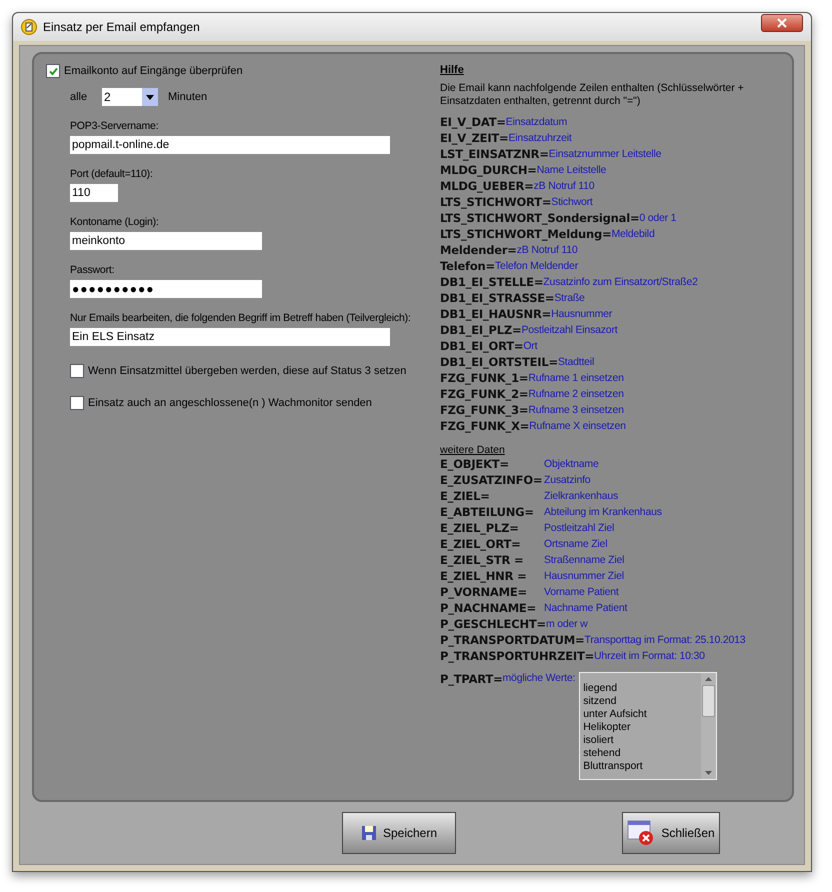  Describe the element at coordinates (492, 282) in the screenshot. I see `keyword: DB1_EI_STELLE=` at that location.